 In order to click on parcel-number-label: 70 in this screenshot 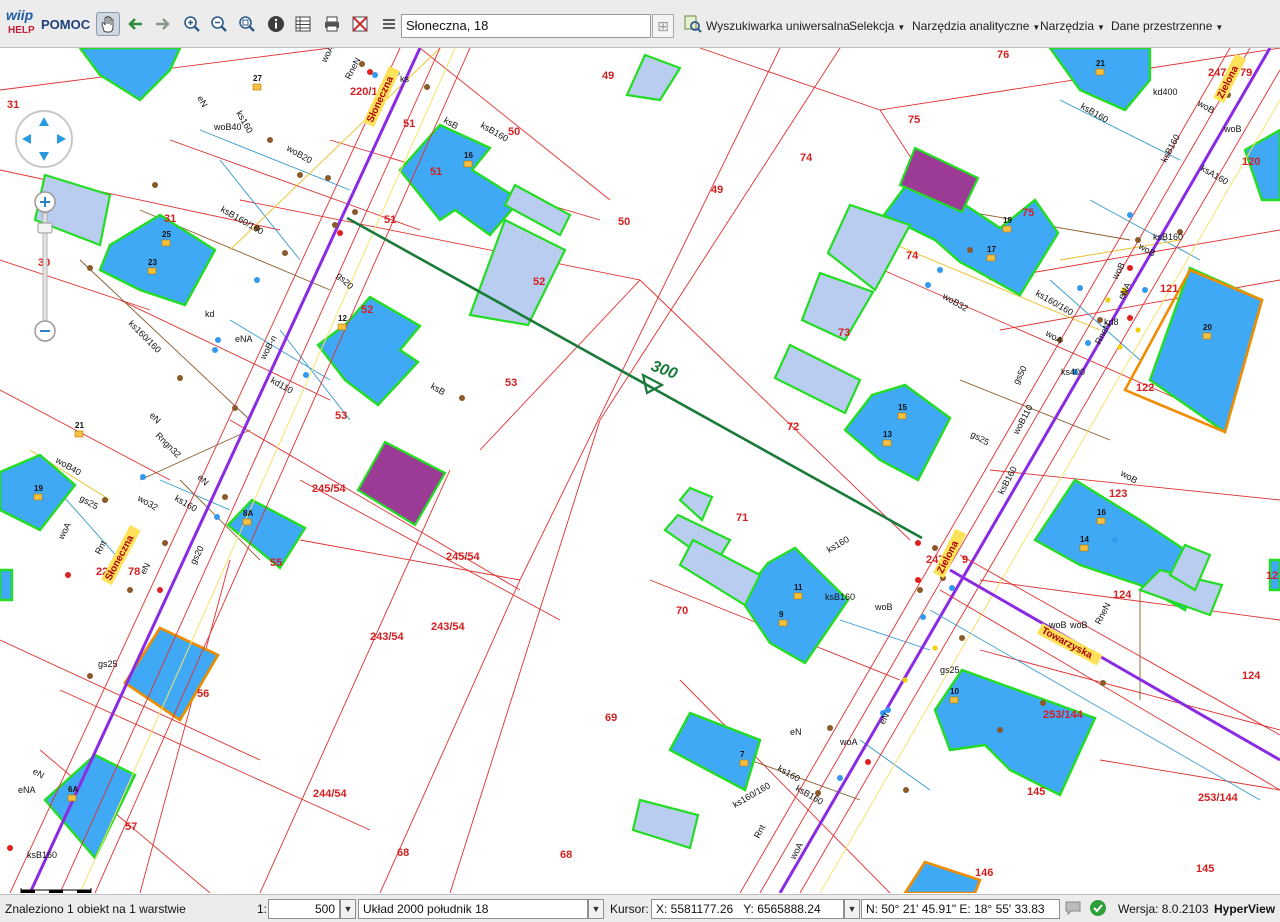, I will do `click(682, 611)`.